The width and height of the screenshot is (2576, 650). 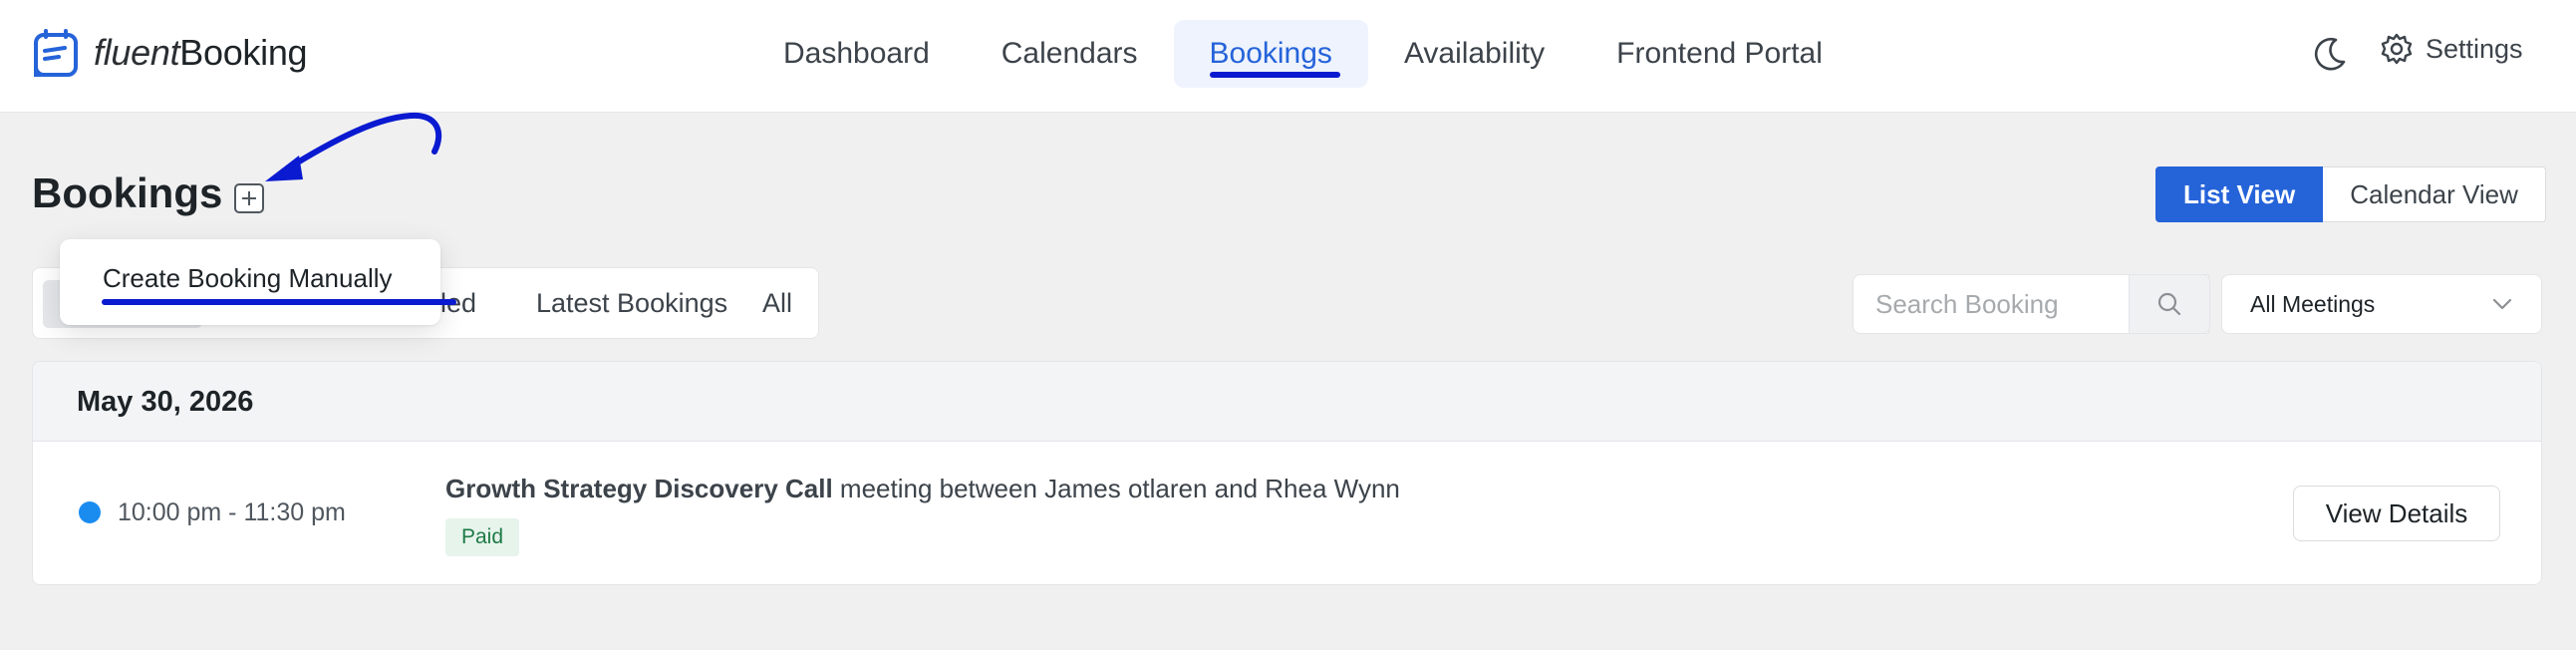 I want to click on brand-logo-link: fluentBooking, so click(x=170, y=53).